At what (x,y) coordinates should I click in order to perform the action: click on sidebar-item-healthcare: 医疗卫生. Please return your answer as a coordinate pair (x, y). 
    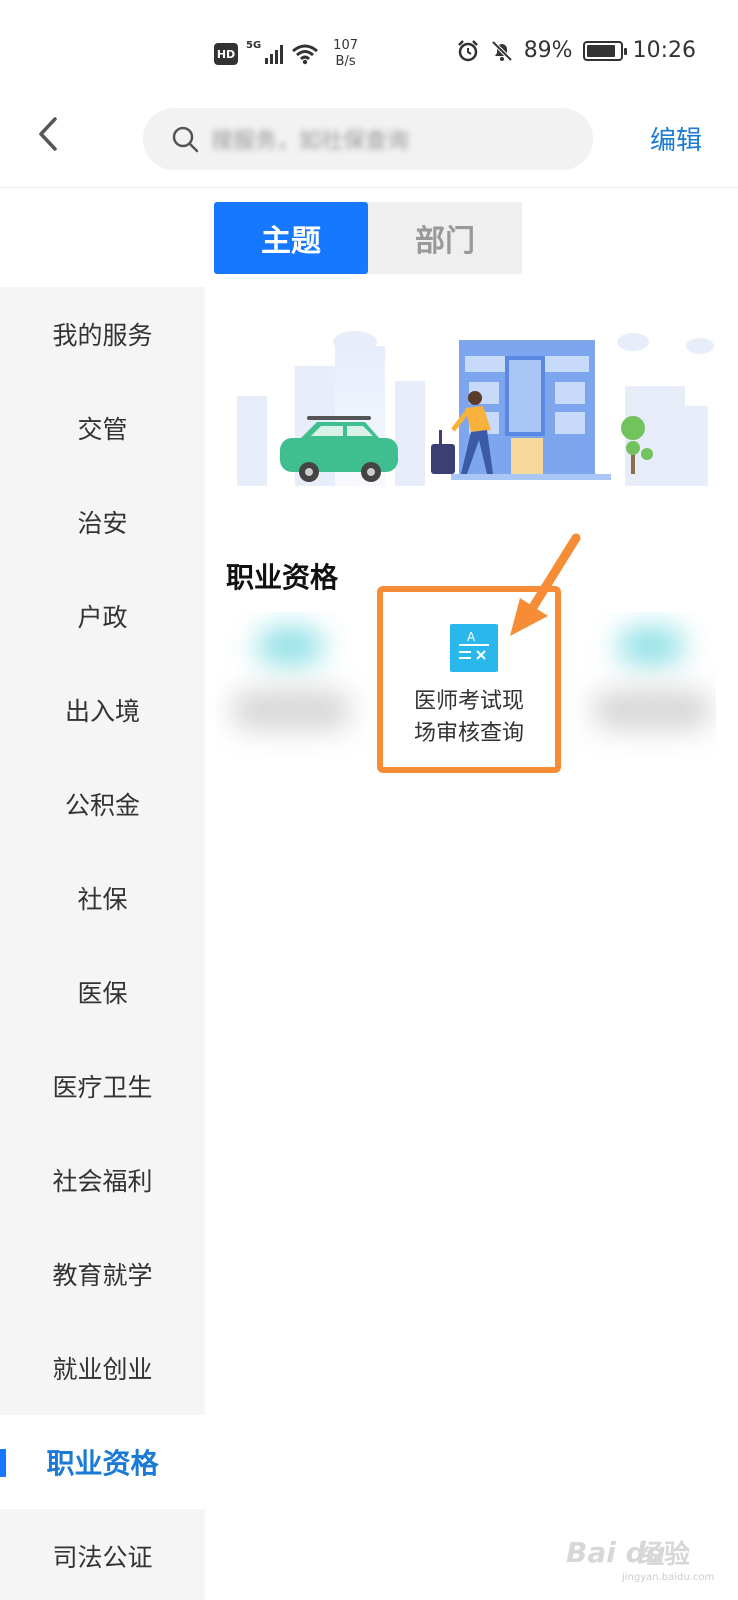
    Looking at the image, I should click on (102, 1086).